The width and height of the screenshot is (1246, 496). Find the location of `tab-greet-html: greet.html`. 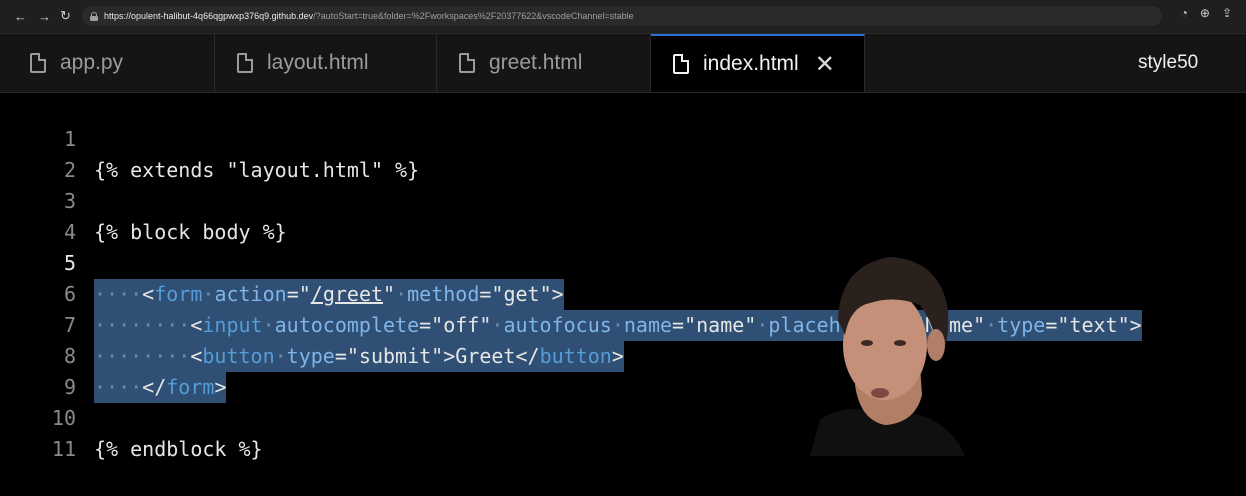

tab-greet-html: greet.html is located at coordinates (544, 63).